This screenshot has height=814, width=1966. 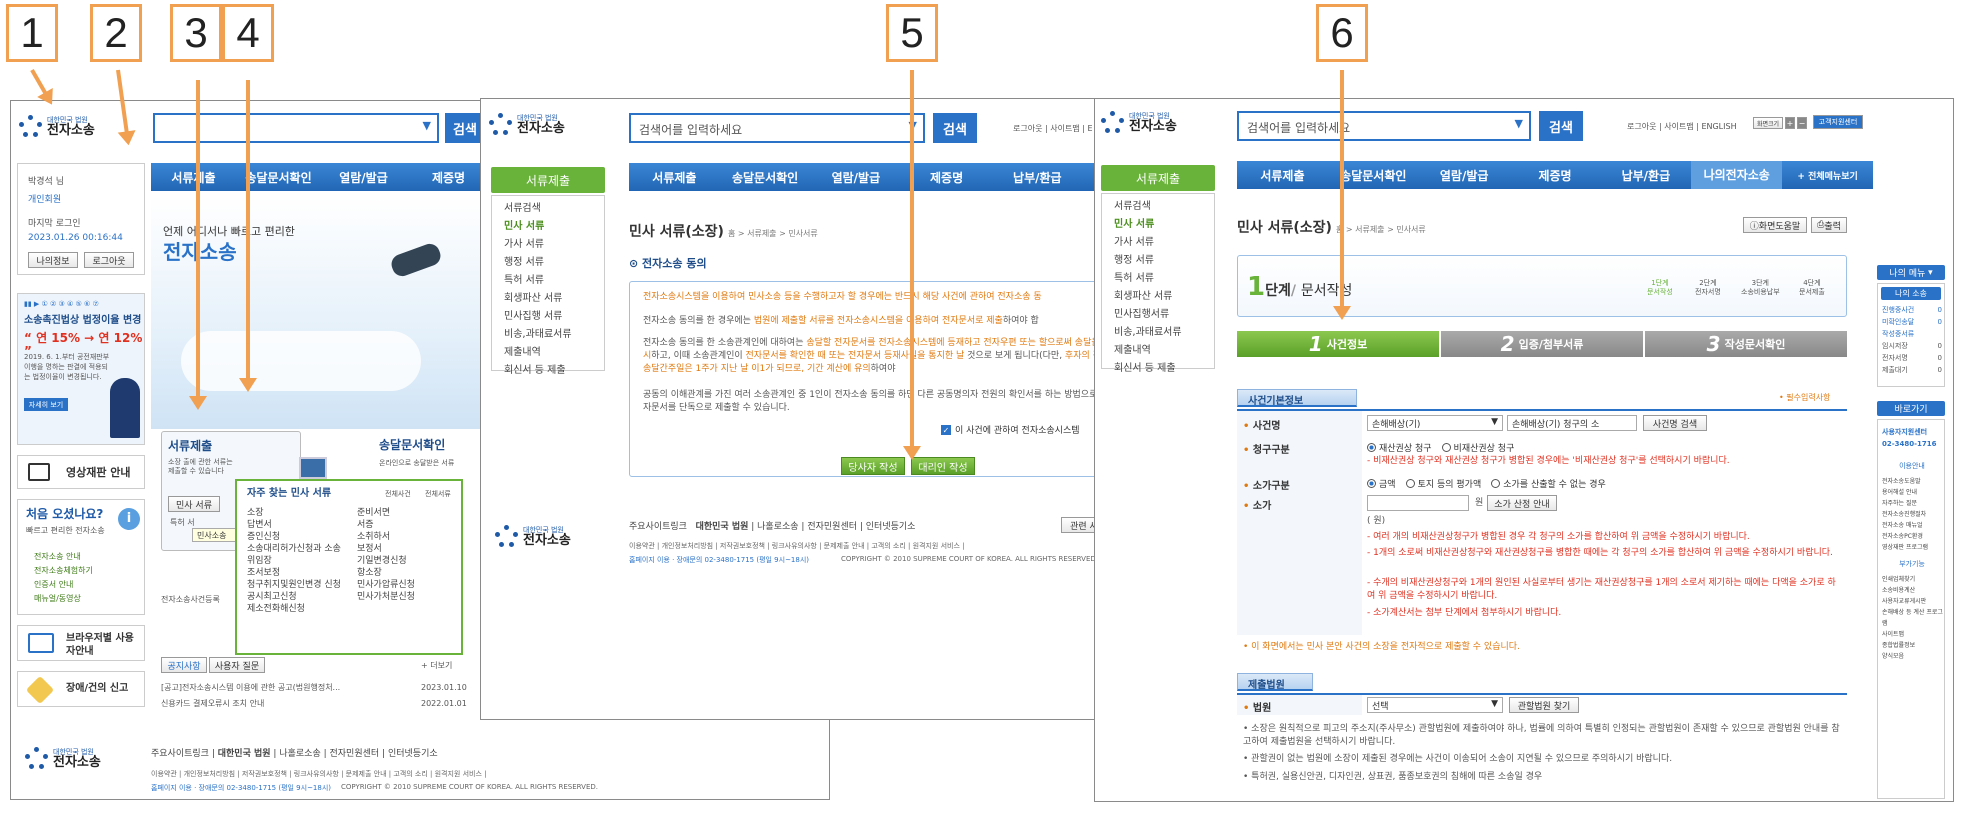 What do you see at coordinates (1746, 344) in the screenshot?
I see `tab-doc-confirm: 3 작성문서확인` at bounding box center [1746, 344].